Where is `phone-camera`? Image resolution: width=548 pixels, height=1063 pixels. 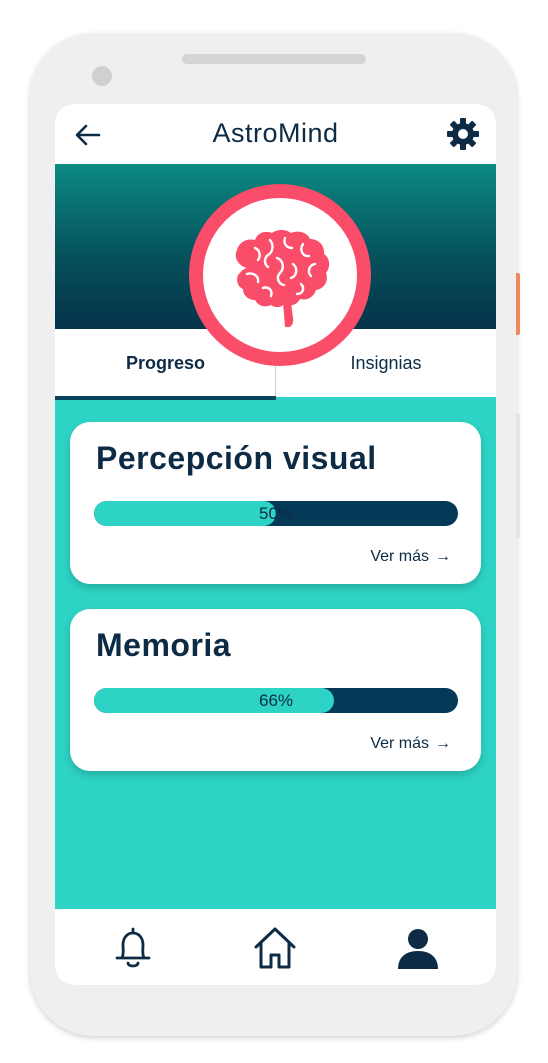 phone-camera is located at coordinates (102, 76).